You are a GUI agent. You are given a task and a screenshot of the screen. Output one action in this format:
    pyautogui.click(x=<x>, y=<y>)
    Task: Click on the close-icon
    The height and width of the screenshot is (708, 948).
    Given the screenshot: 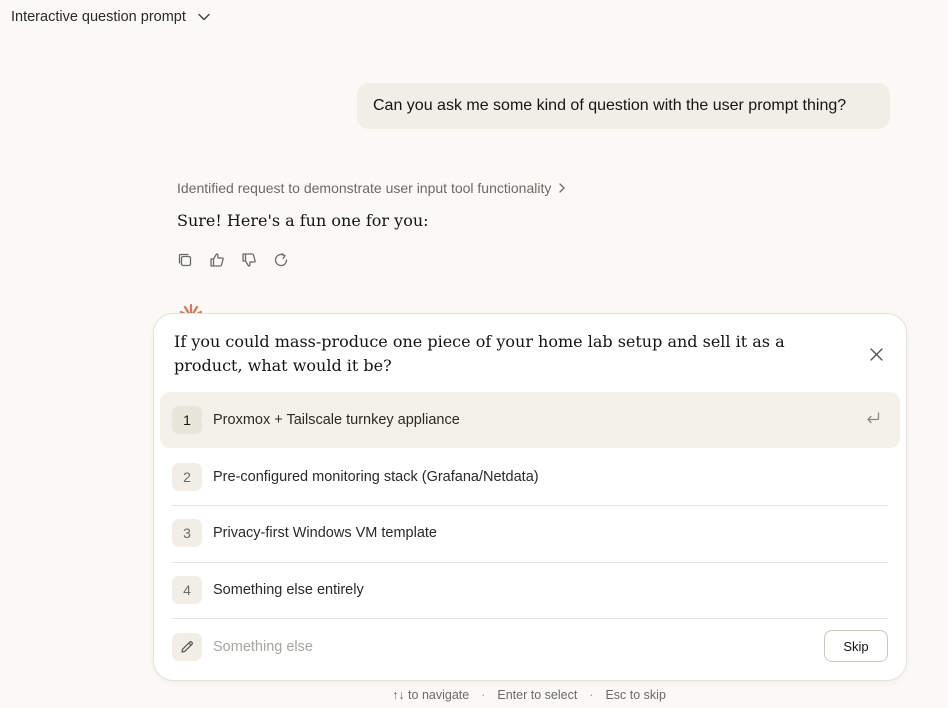 What is the action you would take?
    pyautogui.click(x=876, y=354)
    